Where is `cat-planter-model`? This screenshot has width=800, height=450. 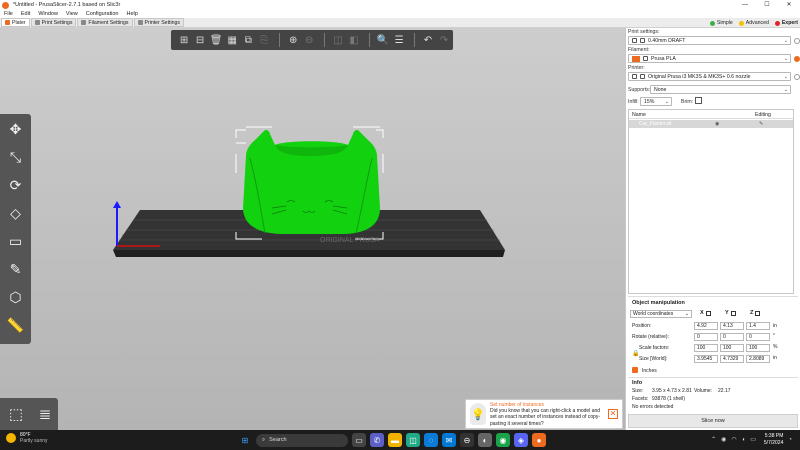 cat-planter-model is located at coordinates (311, 182).